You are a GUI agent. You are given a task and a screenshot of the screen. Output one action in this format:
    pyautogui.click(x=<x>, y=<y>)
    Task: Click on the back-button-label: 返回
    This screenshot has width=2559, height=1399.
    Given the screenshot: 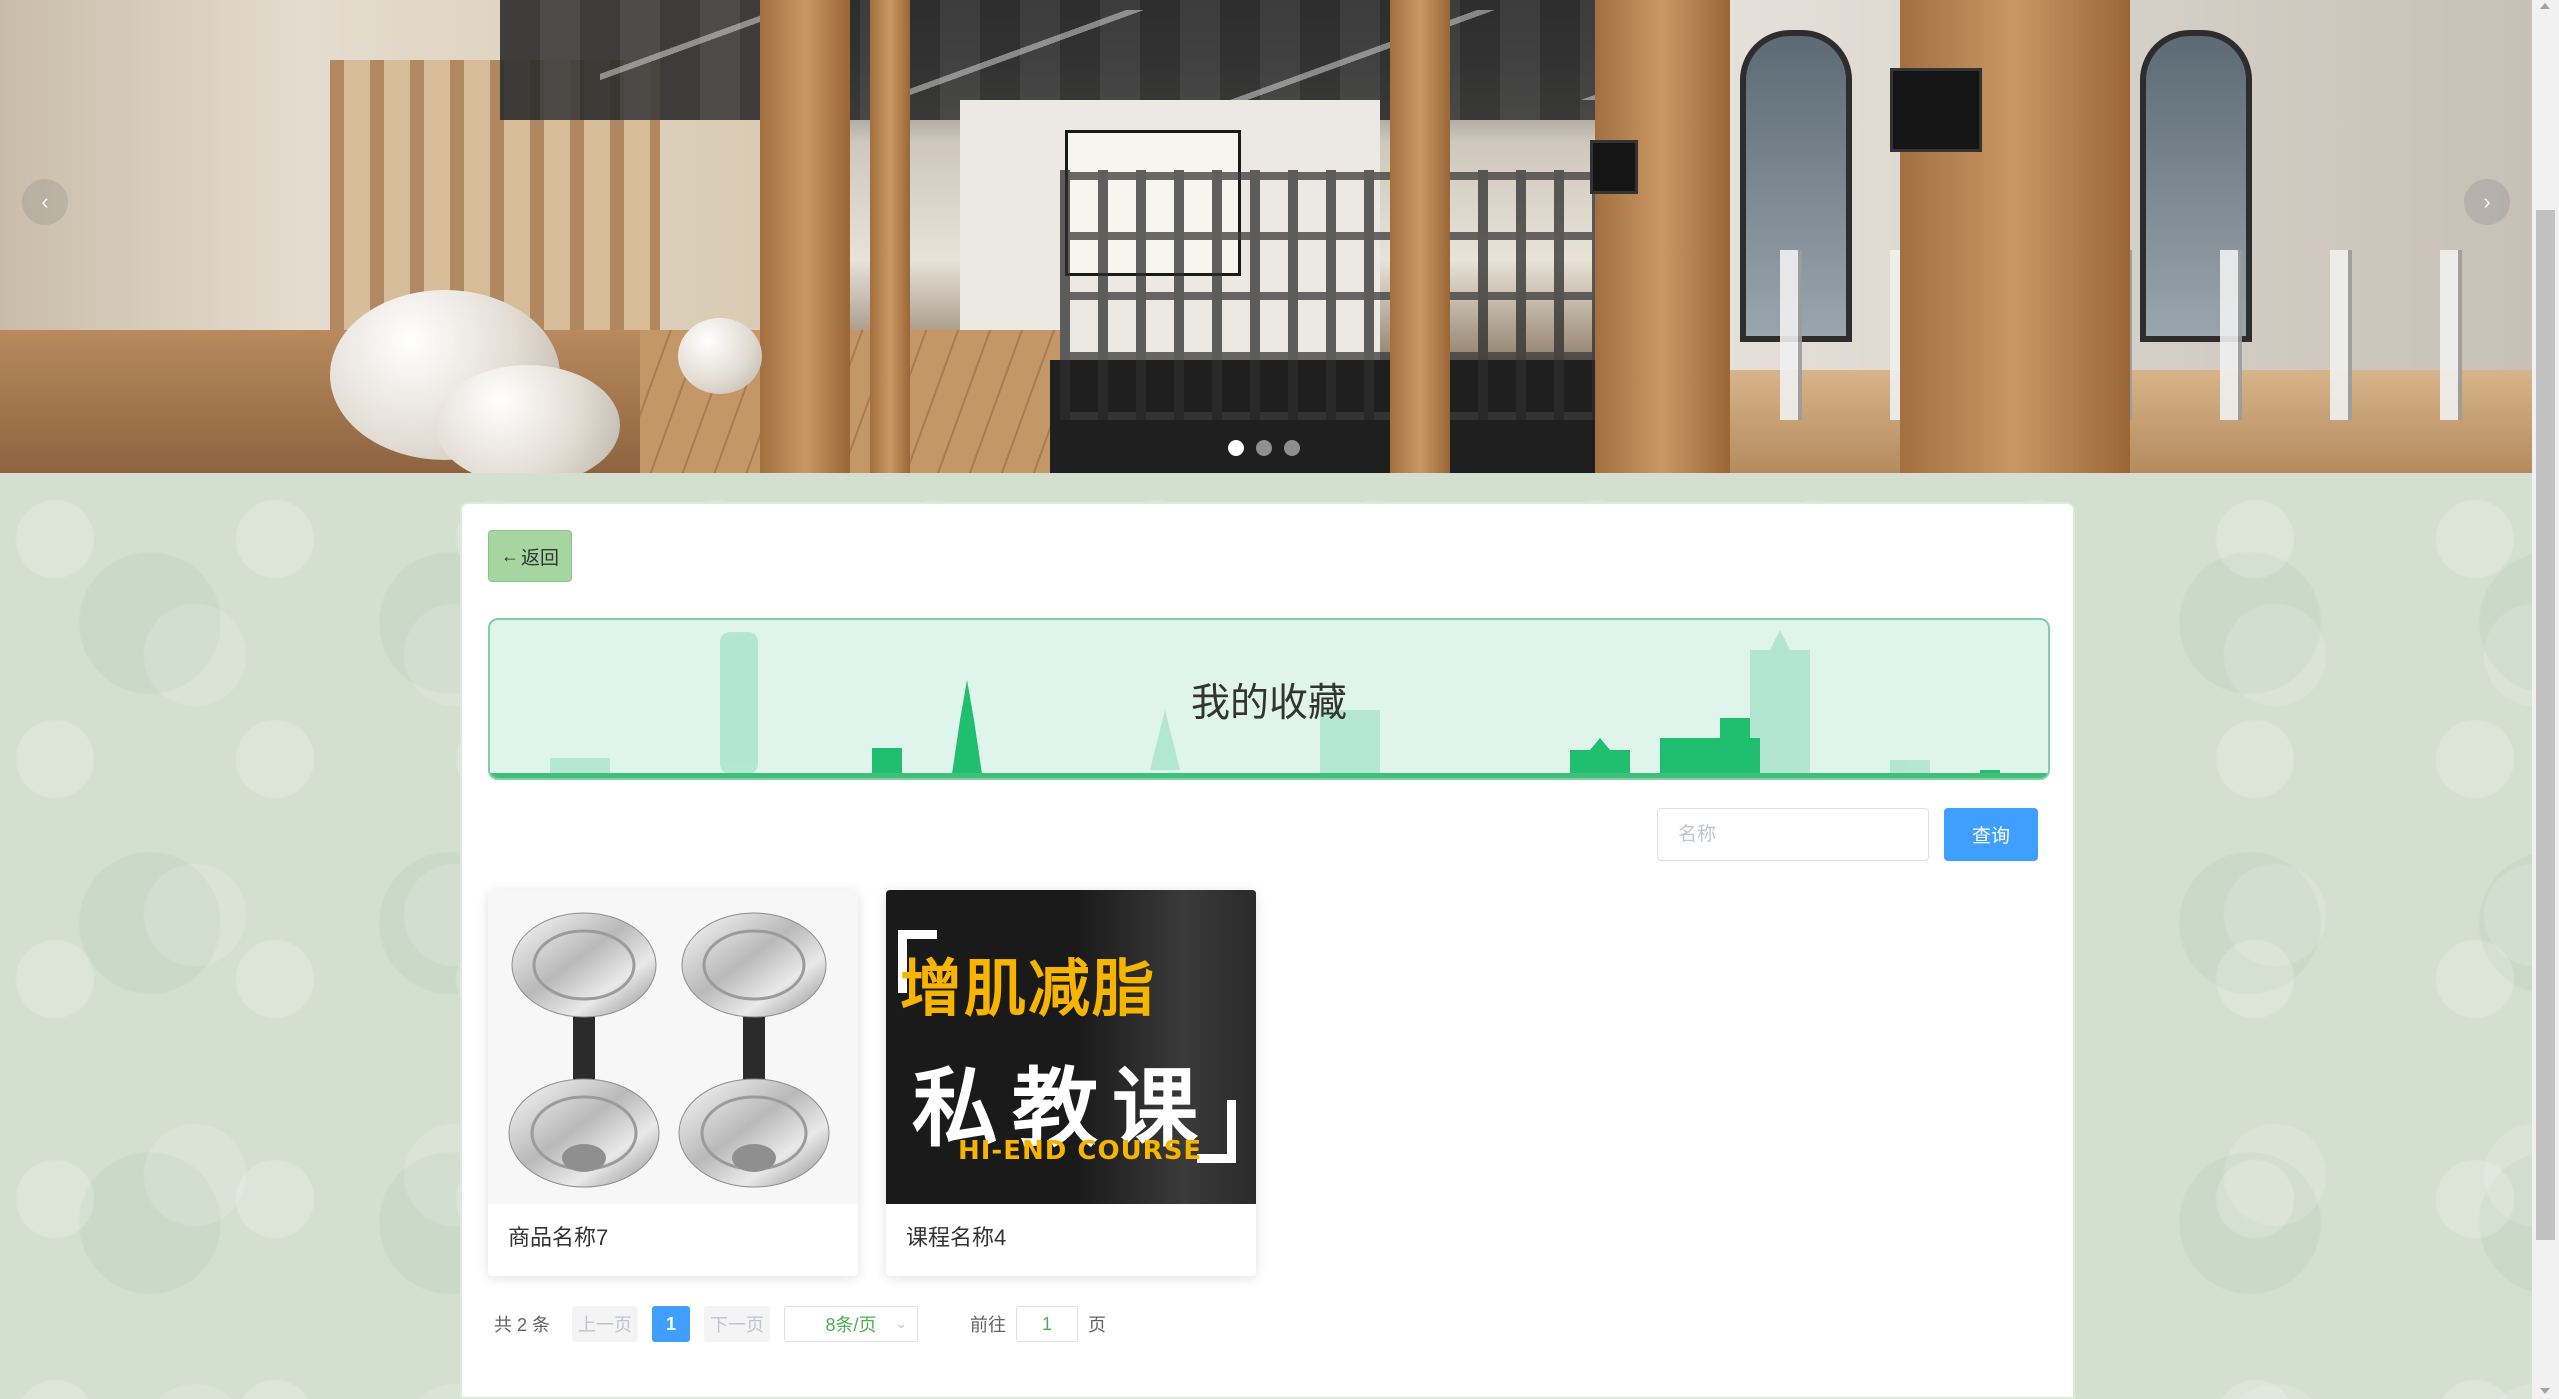 What is the action you would take?
    pyautogui.click(x=539, y=558)
    